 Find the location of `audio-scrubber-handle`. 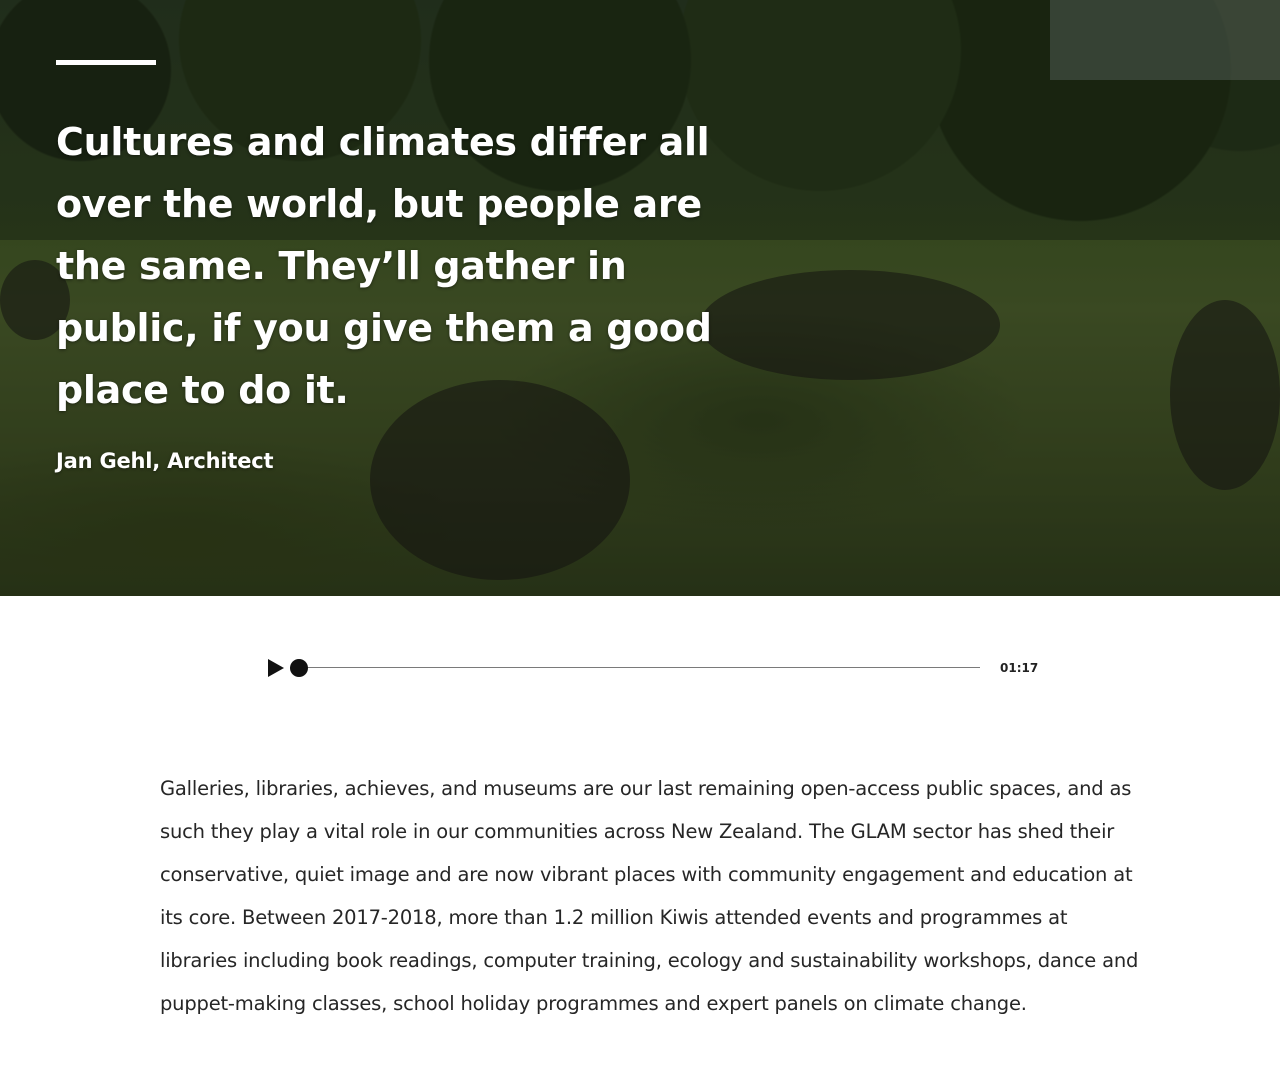

audio-scrubber-handle is located at coordinates (299, 668).